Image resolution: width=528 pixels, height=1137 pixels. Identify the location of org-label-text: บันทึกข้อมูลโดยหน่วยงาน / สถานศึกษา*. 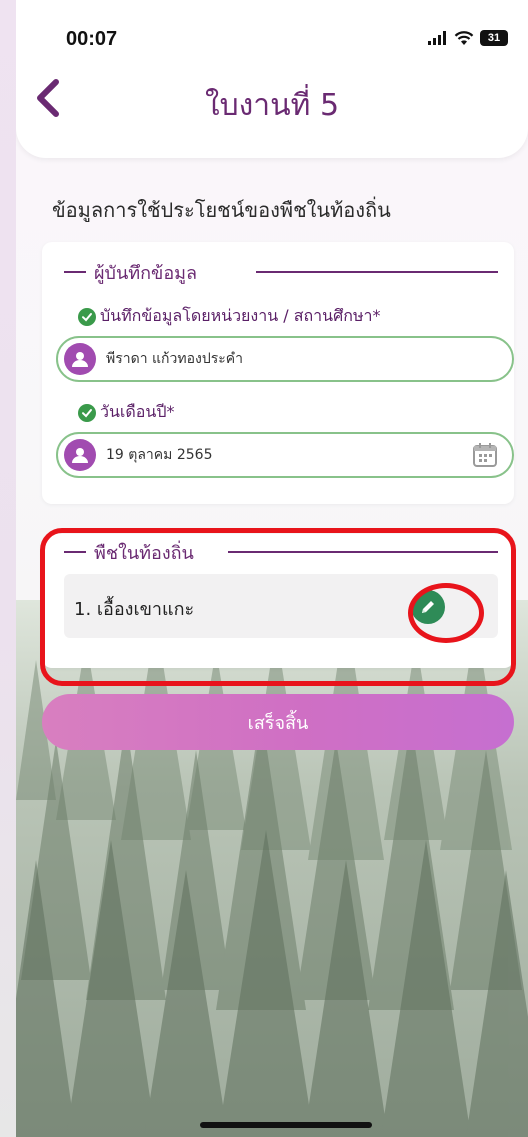
(240, 315).